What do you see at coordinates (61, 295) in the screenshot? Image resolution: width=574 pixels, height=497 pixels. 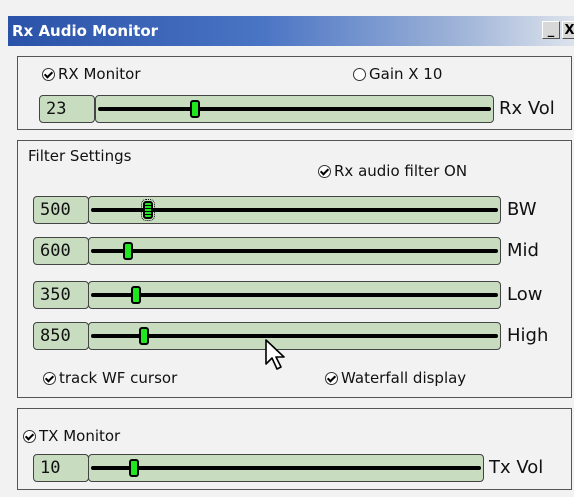 I see `low-value: 350` at bounding box center [61, 295].